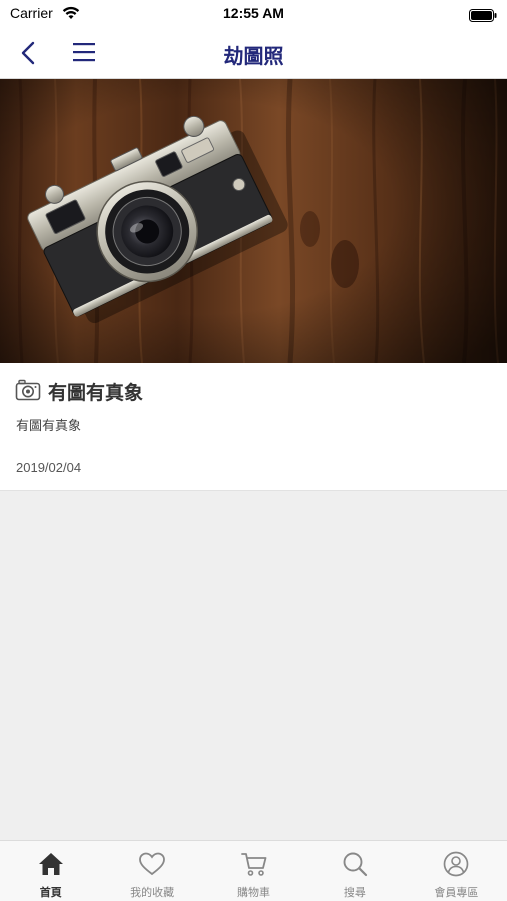  I want to click on status-bar: Carrier 12:55 AM, so click(253, 14).